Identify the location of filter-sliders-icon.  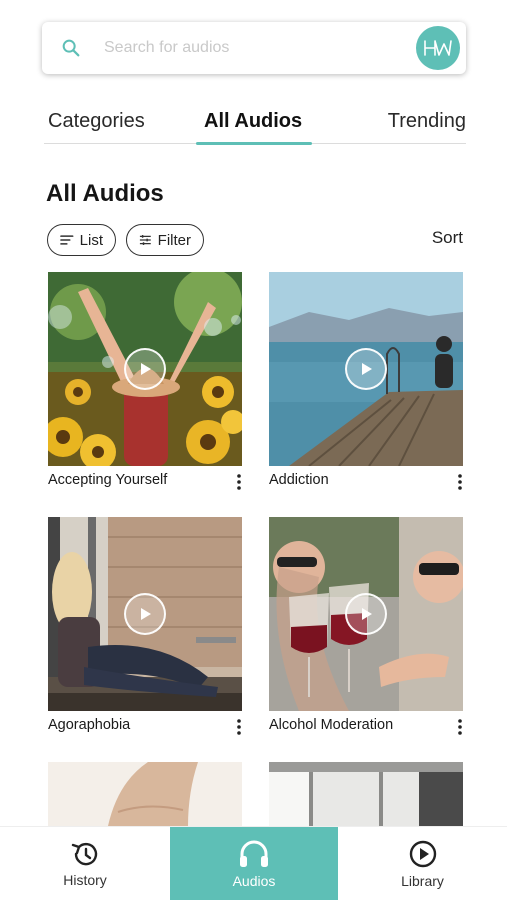
(145, 240).